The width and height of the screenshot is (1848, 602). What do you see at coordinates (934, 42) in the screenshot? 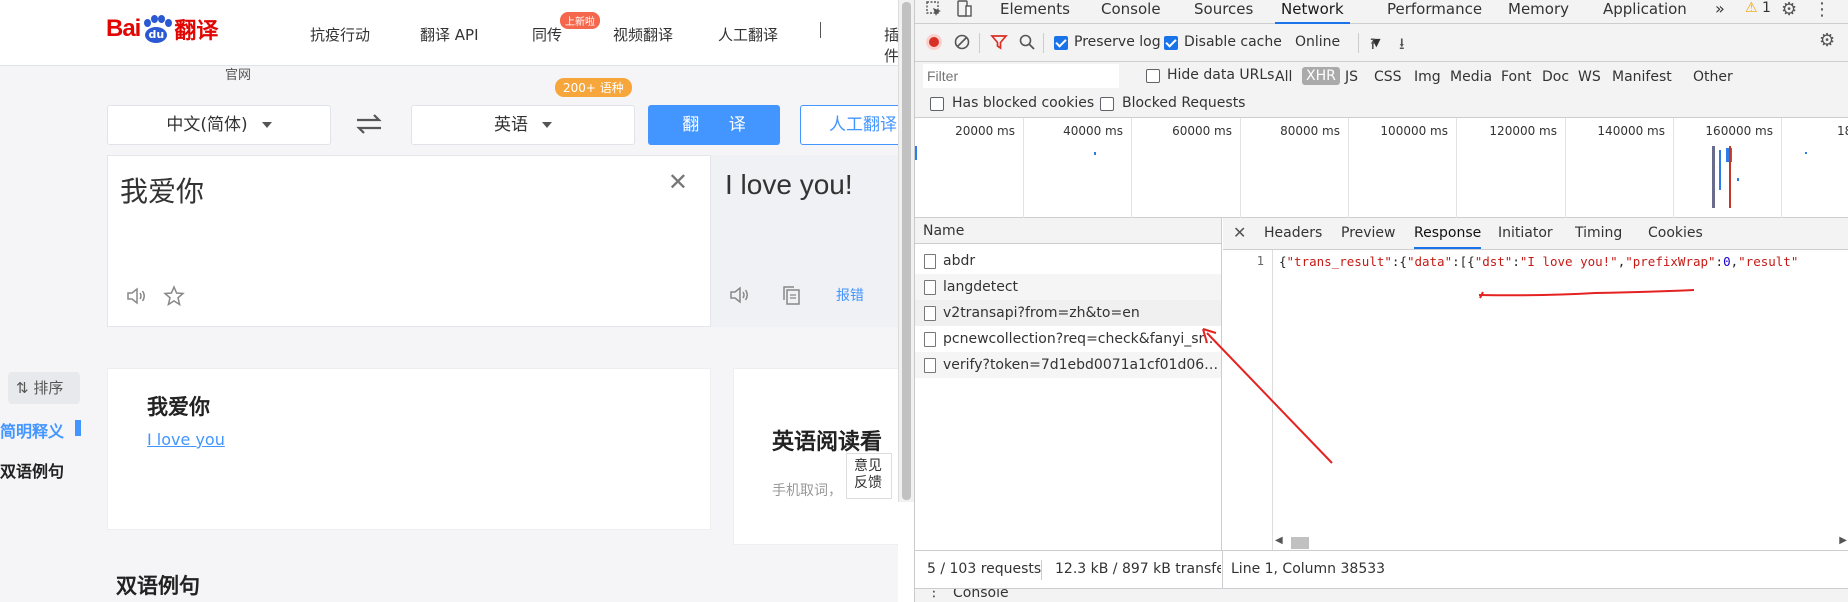
I see `record-icon` at bounding box center [934, 42].